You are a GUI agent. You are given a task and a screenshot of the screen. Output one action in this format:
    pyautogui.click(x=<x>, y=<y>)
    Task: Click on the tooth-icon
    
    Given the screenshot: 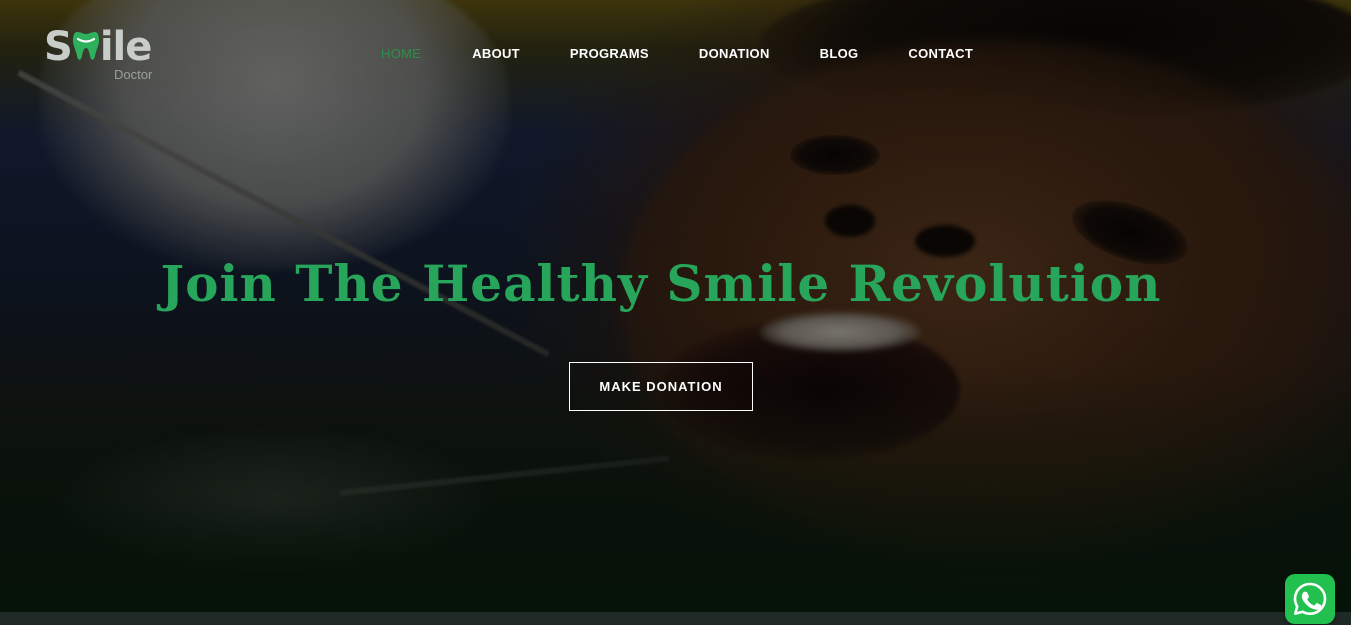 What is the action you would take?
    pyautogui.click(x=85, y=43)
    